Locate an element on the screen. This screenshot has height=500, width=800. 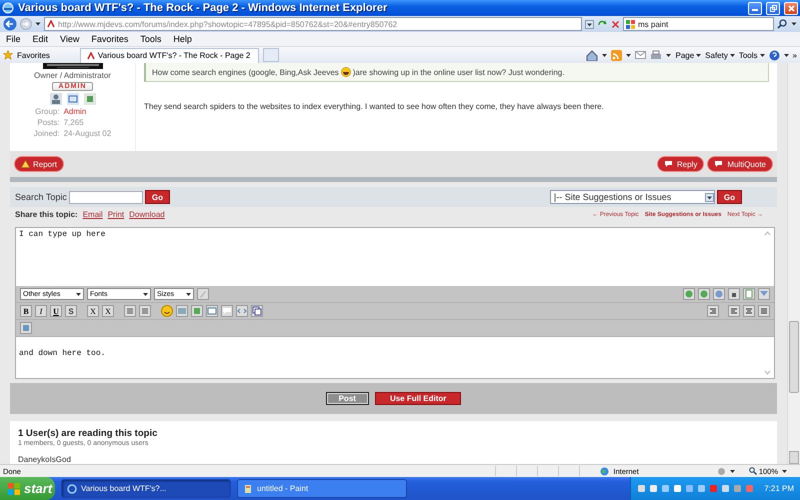
website-icon is located at coordinates (90, 99).